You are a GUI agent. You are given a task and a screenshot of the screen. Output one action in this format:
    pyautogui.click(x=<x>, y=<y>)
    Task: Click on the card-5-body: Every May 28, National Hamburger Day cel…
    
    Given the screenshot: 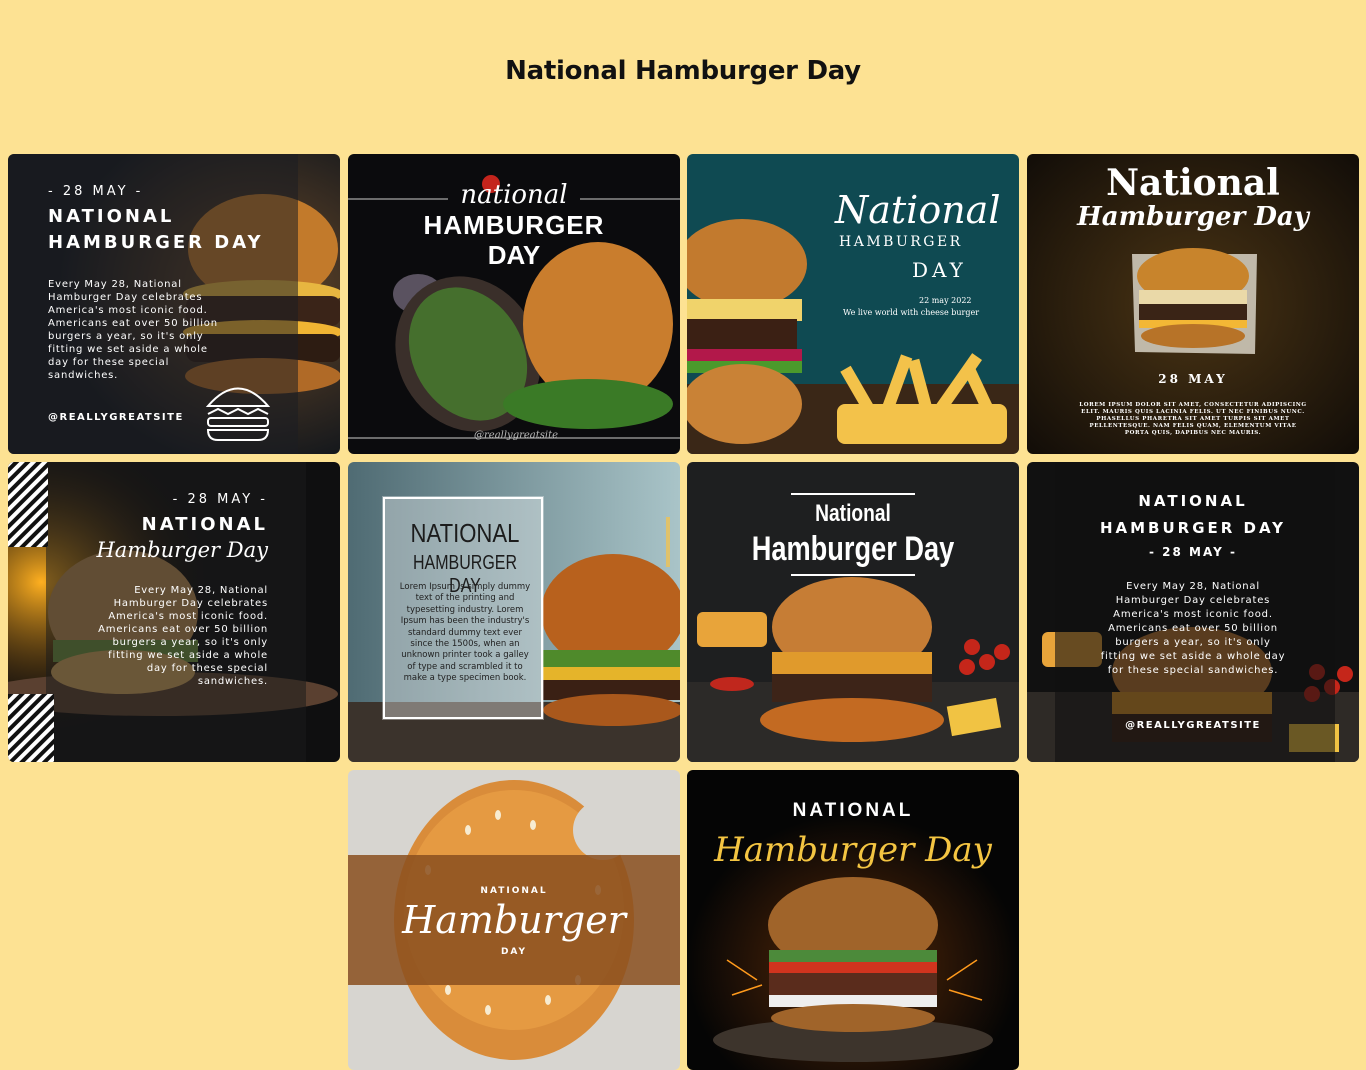 What is the action you would take?
    pyautogui.click(x=183, y=636)
    